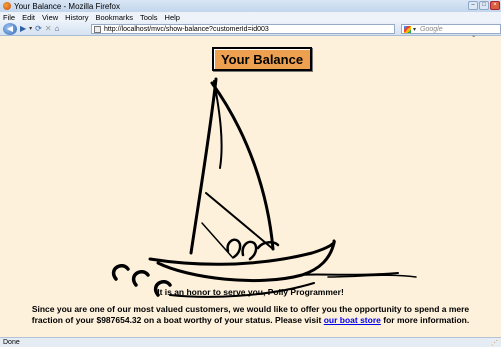  What do you see at coordinates (11, 342) in the screenshot?
I see `status-text: Done` at bounding box center [11, 342].